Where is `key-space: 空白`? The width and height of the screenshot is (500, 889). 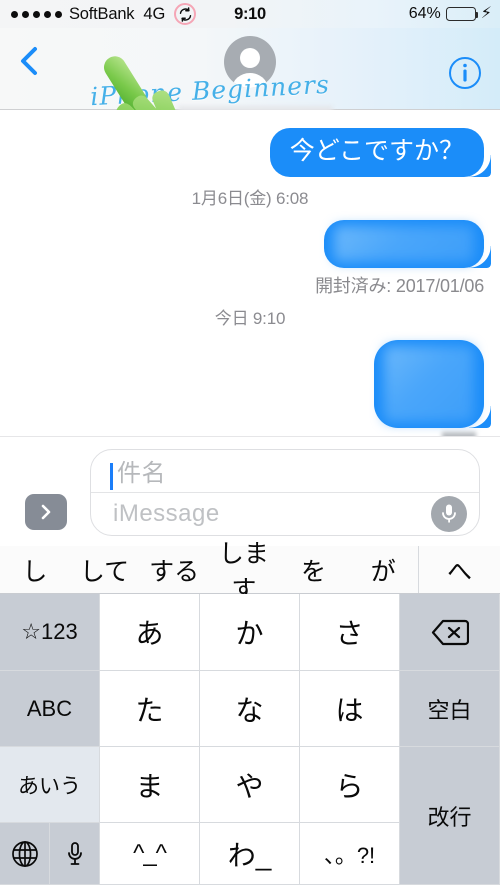
key-space: 空白 is located at coordinates (450, 709).